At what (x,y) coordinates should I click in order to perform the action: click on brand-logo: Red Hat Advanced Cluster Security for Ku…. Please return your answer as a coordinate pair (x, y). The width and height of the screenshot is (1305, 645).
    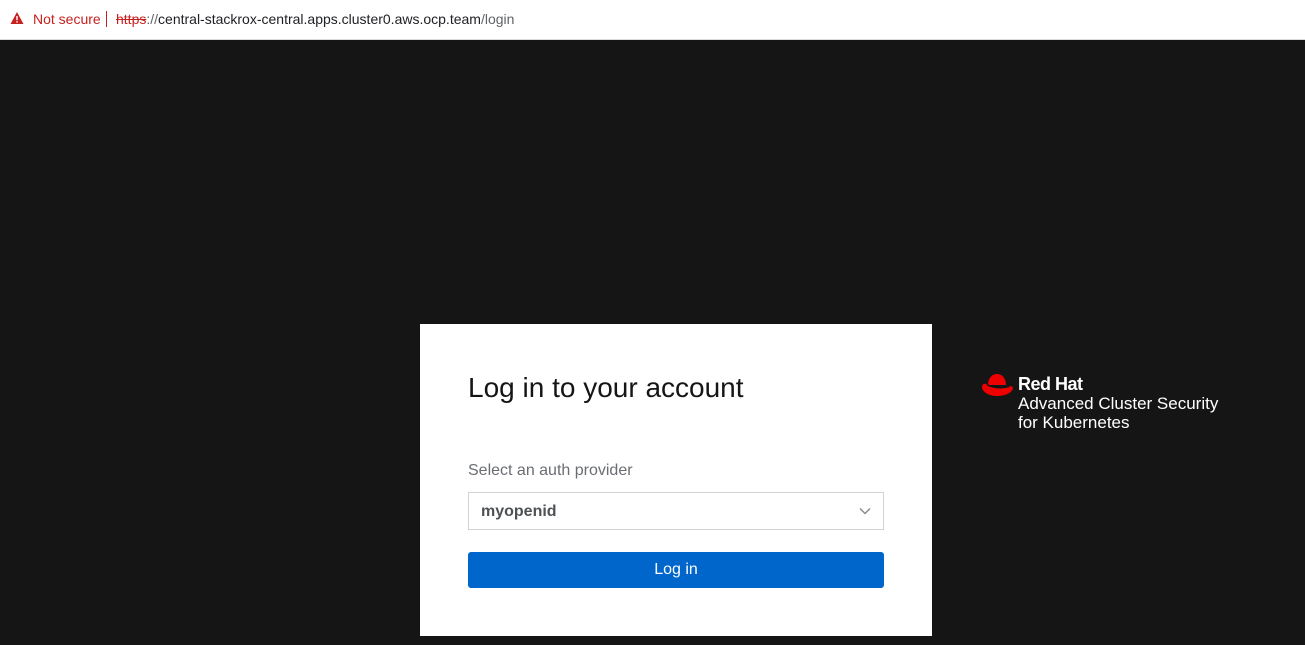
    Looking at the image, I should click on (1130, 407).